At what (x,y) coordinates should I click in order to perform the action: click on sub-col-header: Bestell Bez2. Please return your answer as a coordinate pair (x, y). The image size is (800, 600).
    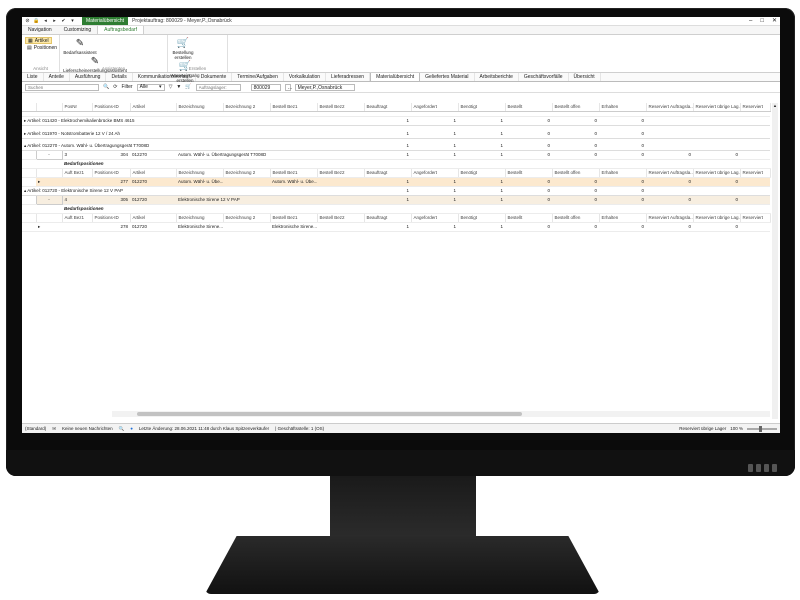
    Looking at the image, I should click on (341, 173).